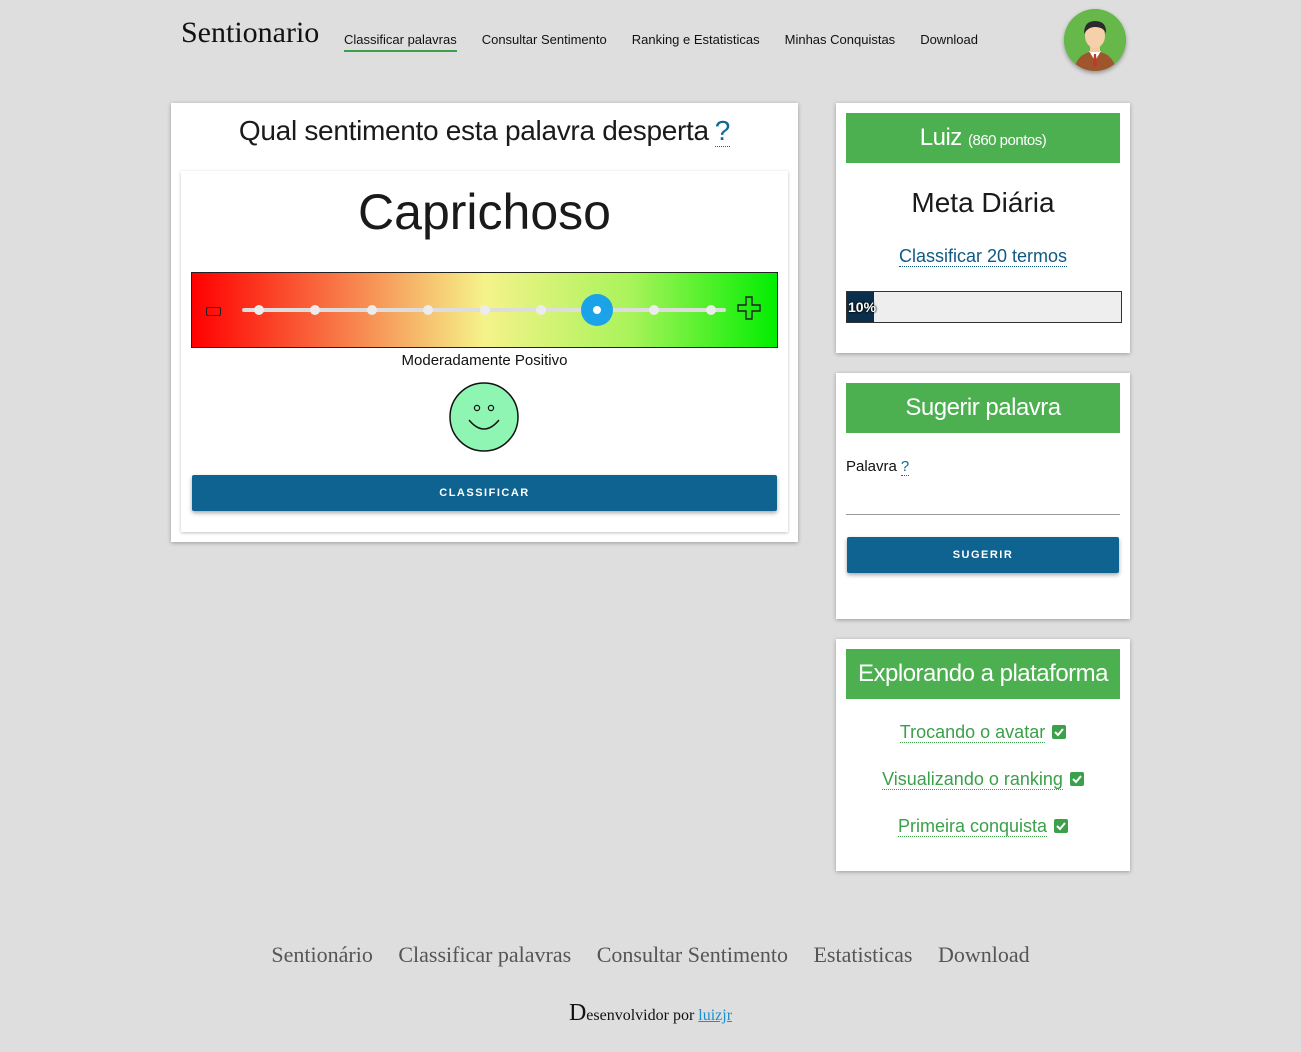  What do you see at coordinates (696, 42) in the screenshot?
I see `nav-ranking-estatisticas: Ranking e Estatisticas` at bounding box center [696, 42].